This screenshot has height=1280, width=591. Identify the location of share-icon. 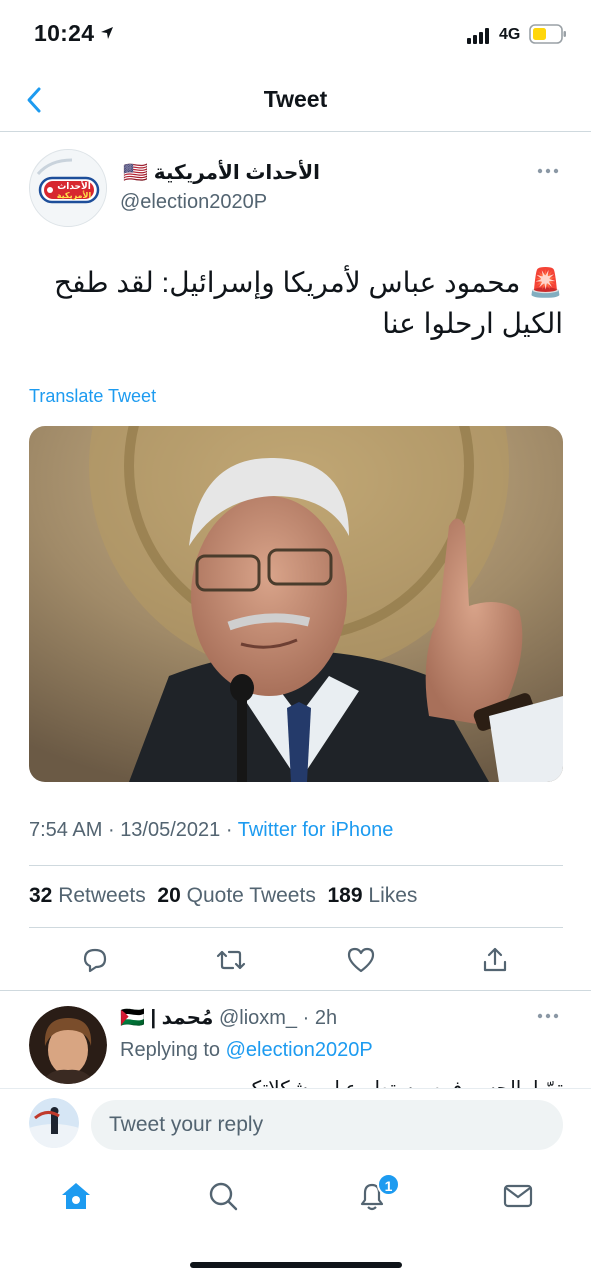
(495, 959).